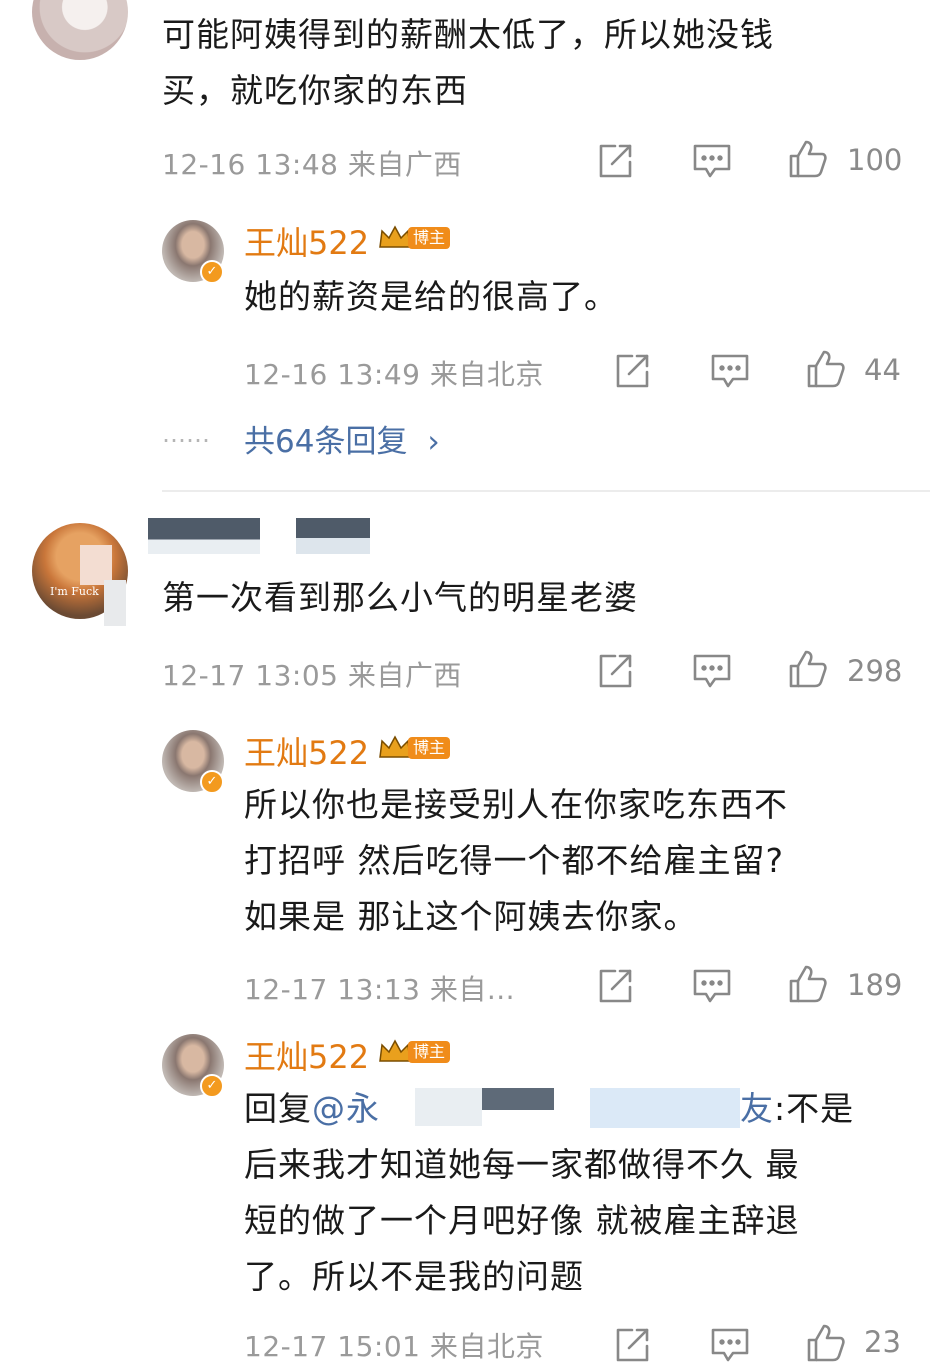 Image resolution: width=930 pixels, height=1365 pixels. Describe the element at coordinates (757, 1108) in the screenshot. I see `mention-link: 友` at that location.